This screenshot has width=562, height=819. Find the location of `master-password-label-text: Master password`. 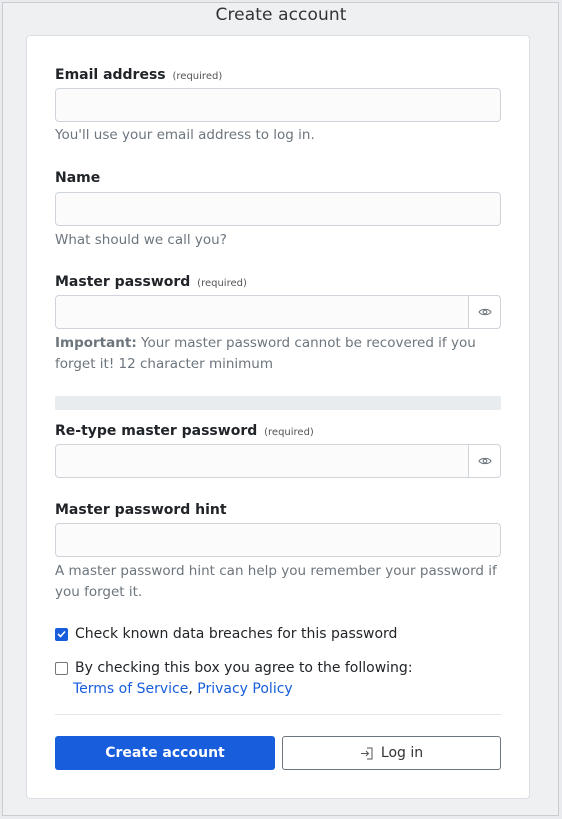

master-password-label-text: Master password is located at coordinates (123, 282).